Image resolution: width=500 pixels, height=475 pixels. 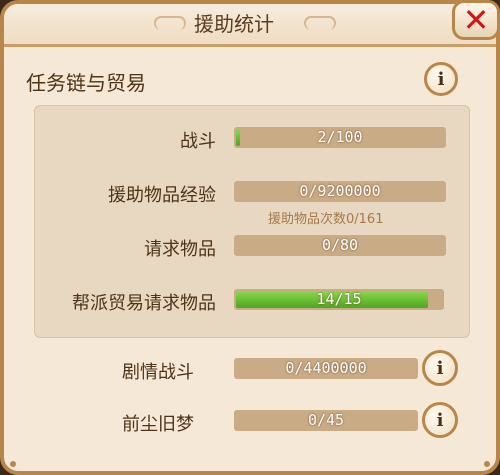 I want to click on row-label-guild-trade: 帮派贸易请求物品, so click(x=144, y=303).